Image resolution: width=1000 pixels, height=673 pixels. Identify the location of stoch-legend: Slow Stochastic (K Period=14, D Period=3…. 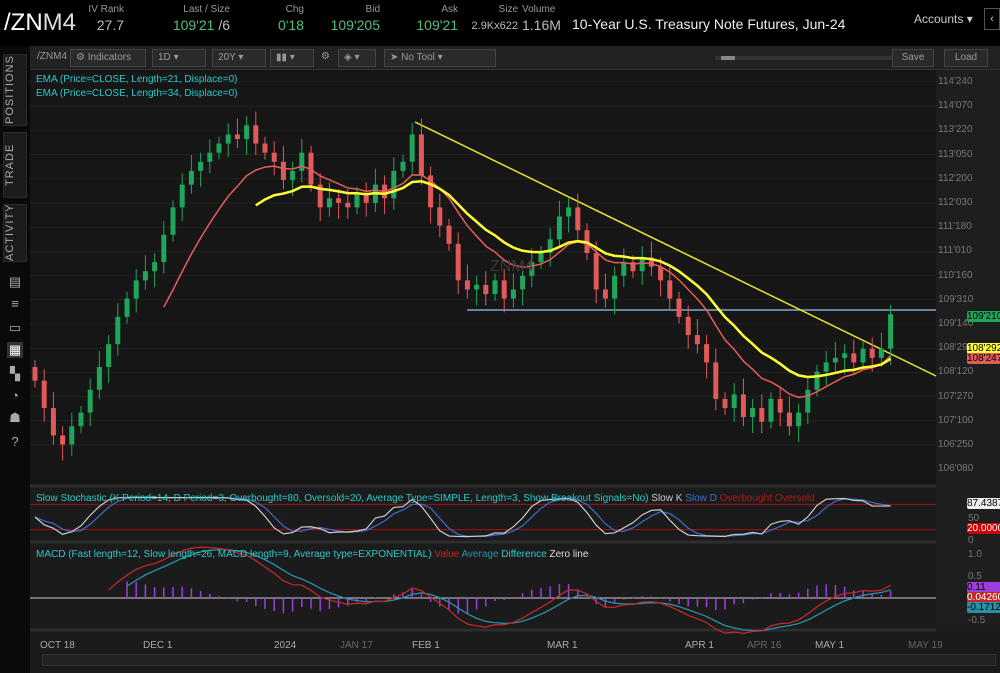
(425, 498).